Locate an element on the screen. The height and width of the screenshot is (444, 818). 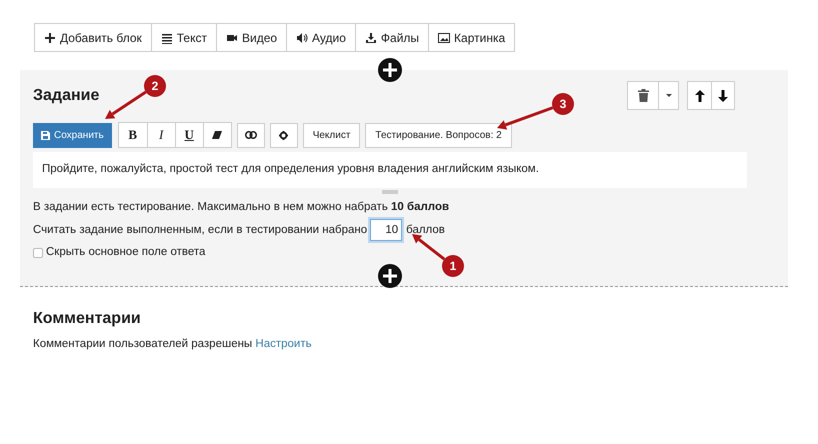
arrow-up-icon is located at coordinates (699, 96).